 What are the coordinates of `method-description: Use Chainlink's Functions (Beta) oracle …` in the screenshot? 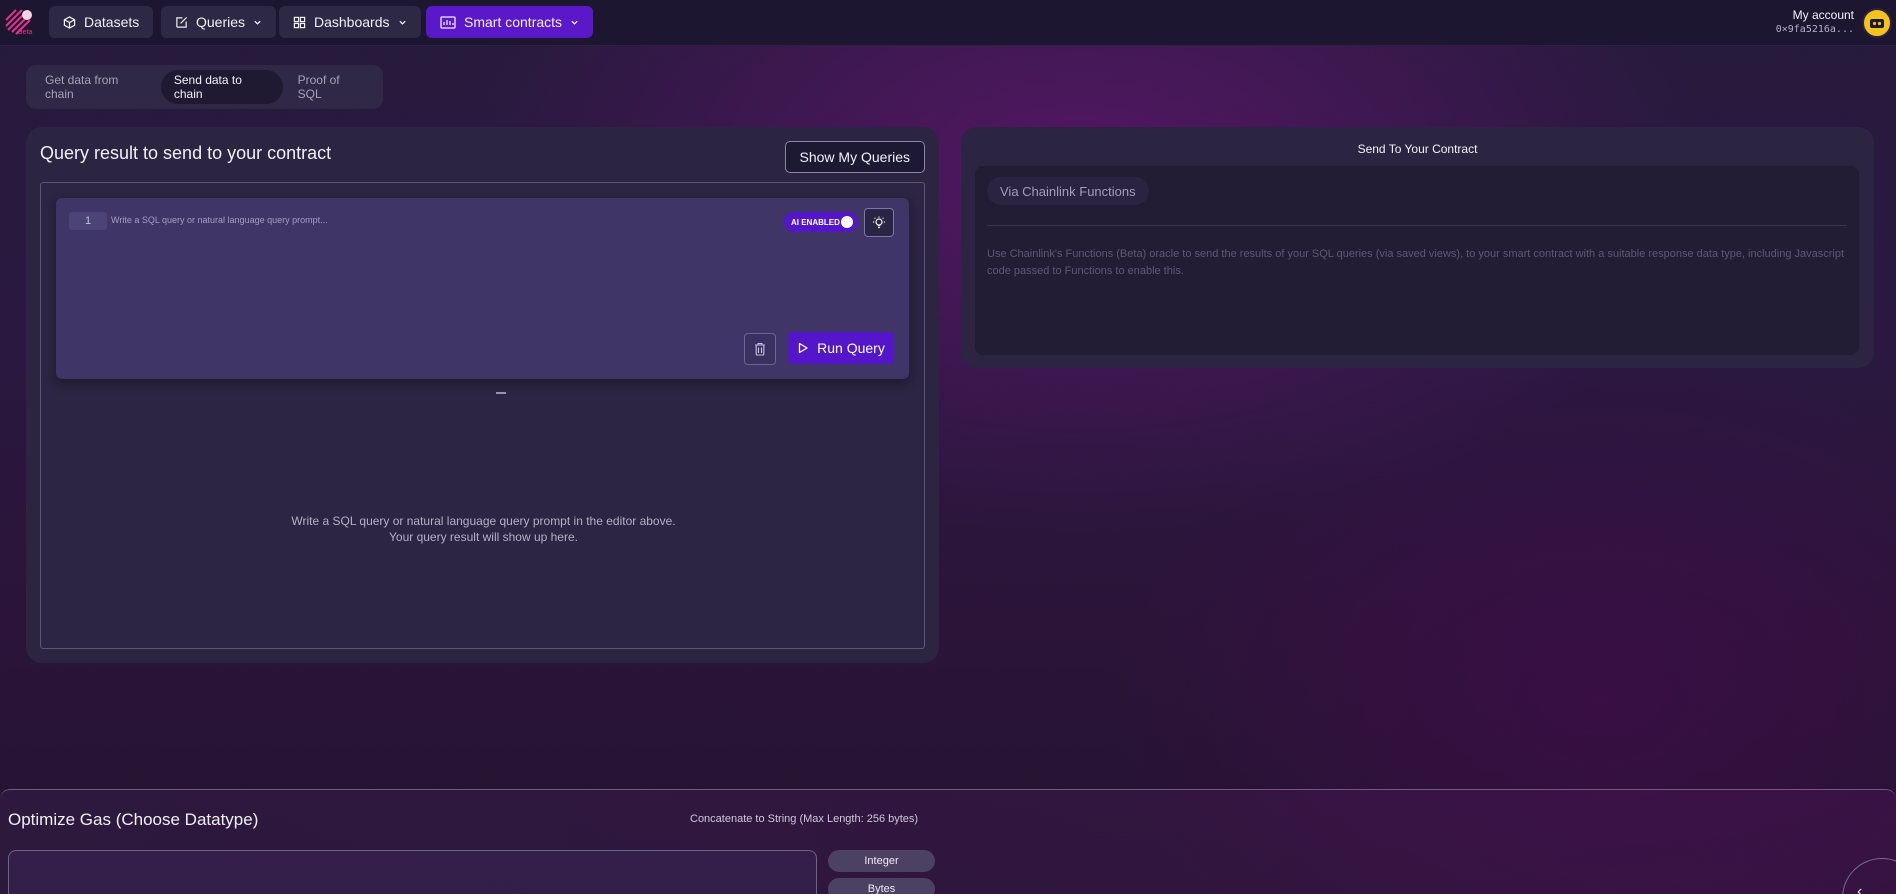 It's located at (1416, 262).